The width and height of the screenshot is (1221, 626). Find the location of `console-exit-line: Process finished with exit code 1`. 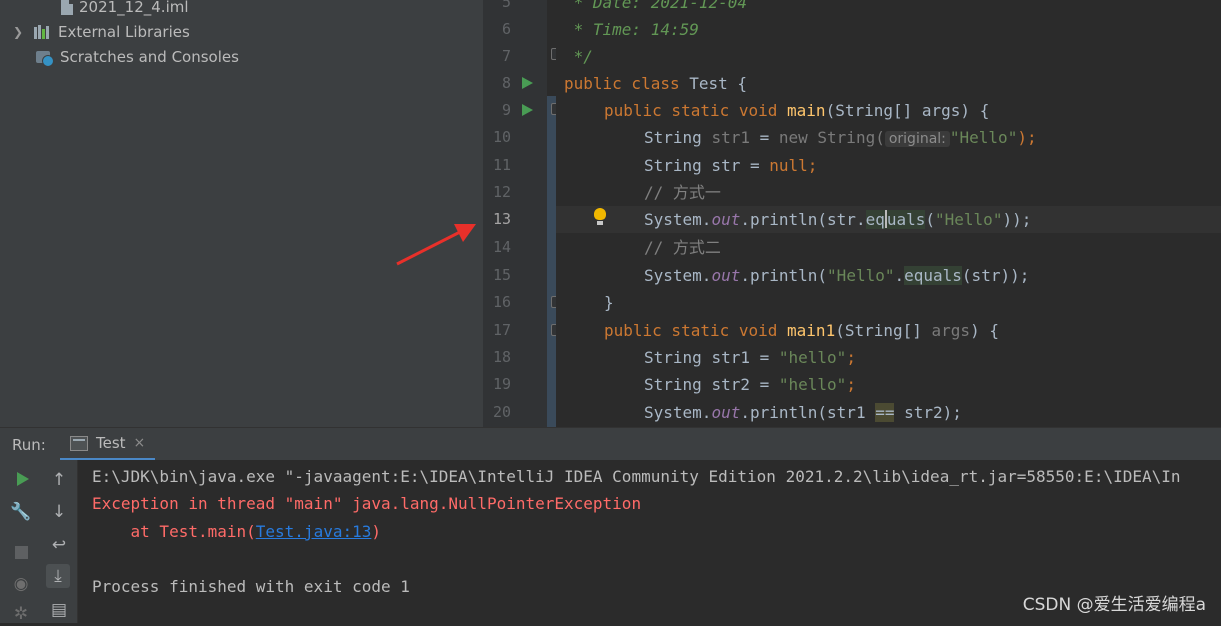

console-exit-line: Process finished with exit code 1 is located at coordinates (251, 586).